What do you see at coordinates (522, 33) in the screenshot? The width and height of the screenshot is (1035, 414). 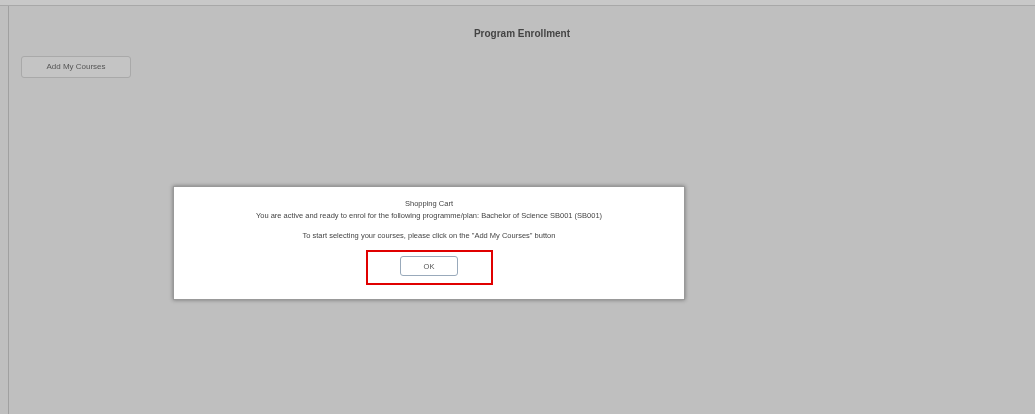 I see `page-title: Program Enrollment` at bounding box center [522, 33].